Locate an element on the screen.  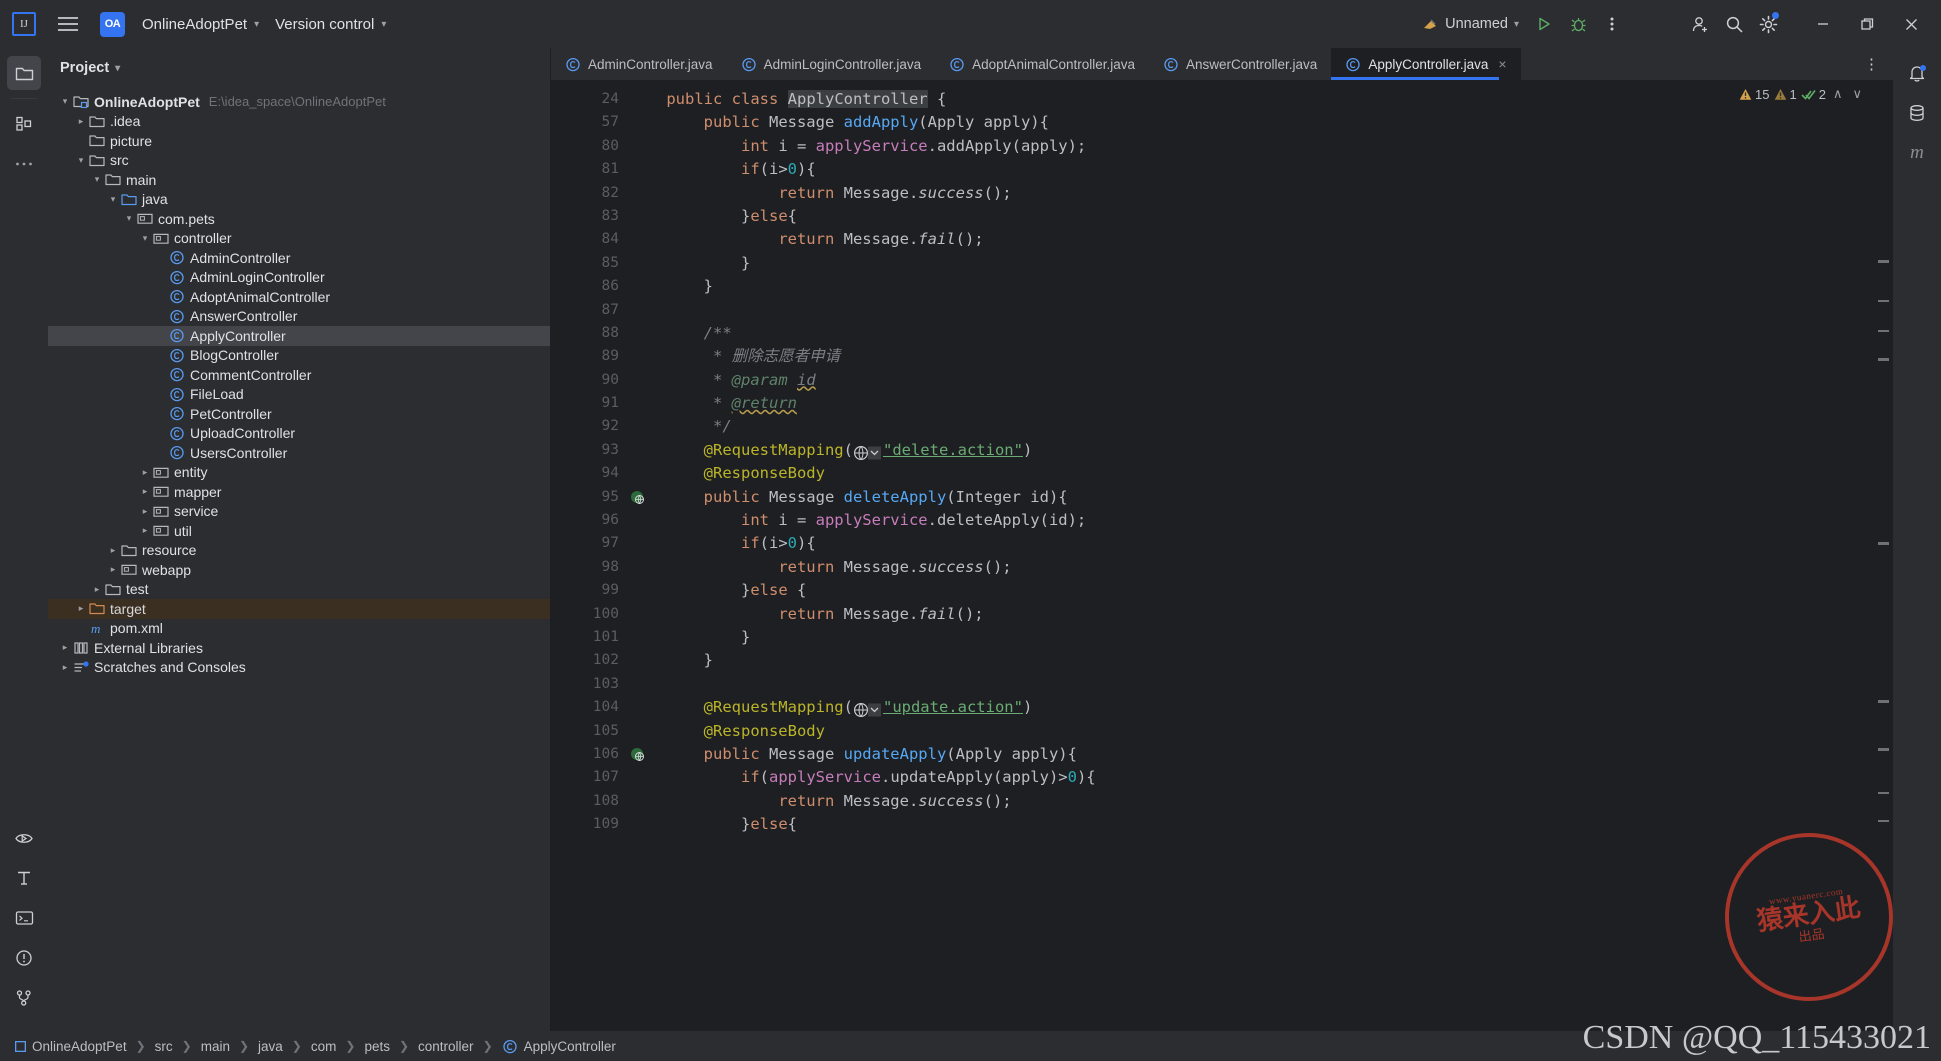
inspection-widget: 15 1 2 ∧ ∨ is located at coordinates (1802, 94).